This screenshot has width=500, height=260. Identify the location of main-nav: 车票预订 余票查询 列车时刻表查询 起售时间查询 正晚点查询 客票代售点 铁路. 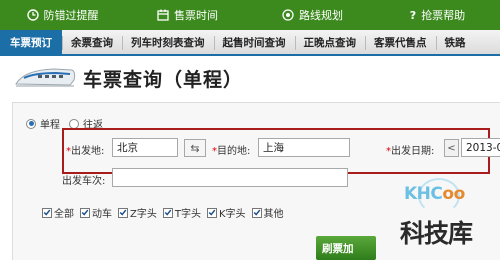
(250, 43).